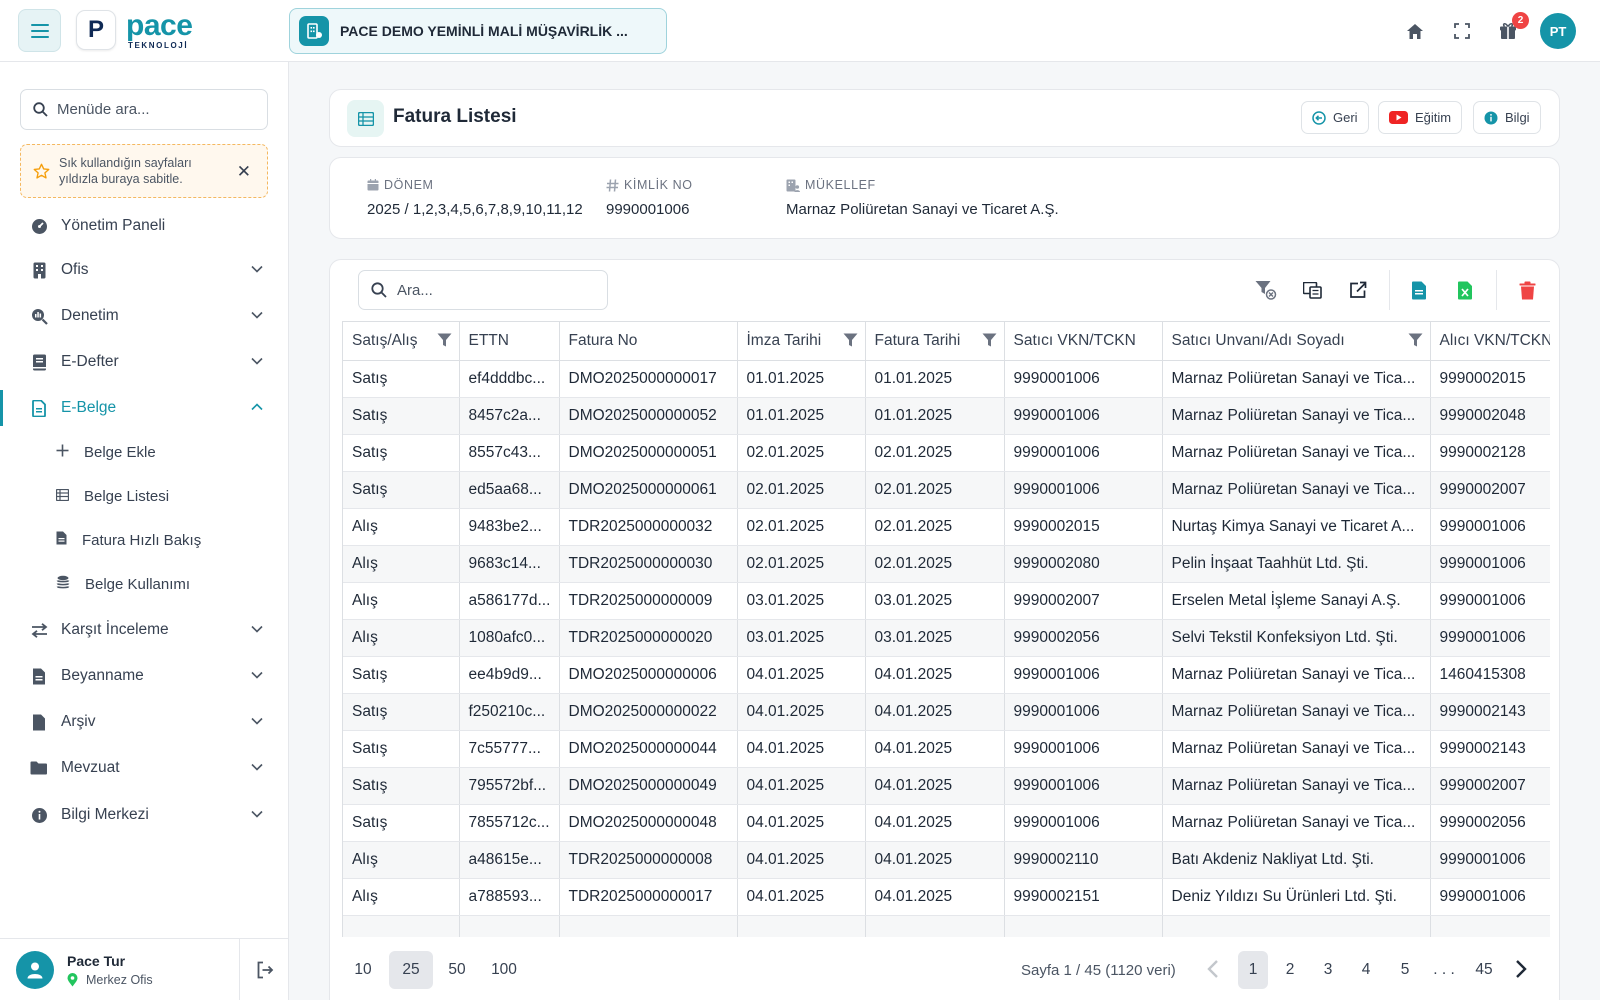  I want to click on user-avatar, so click(35, 970).